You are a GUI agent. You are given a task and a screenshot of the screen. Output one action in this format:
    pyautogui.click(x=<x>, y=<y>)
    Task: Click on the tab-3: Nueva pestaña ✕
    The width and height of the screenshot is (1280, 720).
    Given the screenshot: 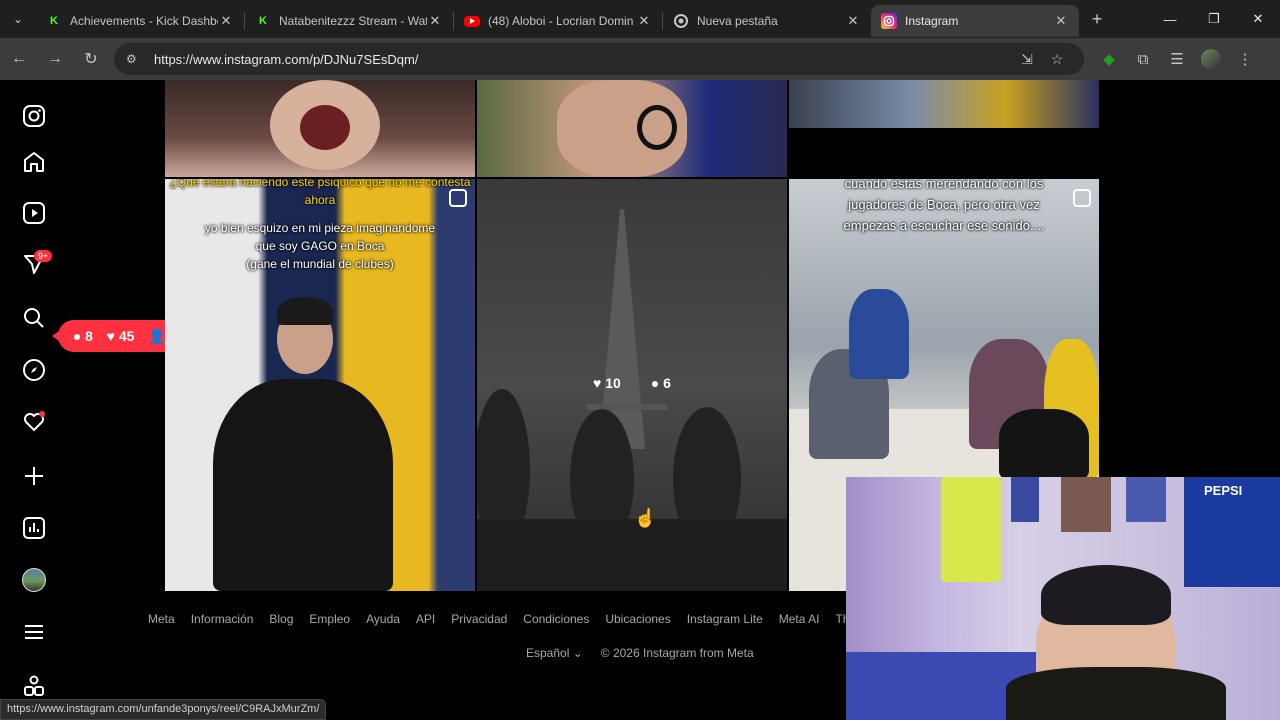 What is the action you would take?
    pyautogui.click(x=767, y=21)
    